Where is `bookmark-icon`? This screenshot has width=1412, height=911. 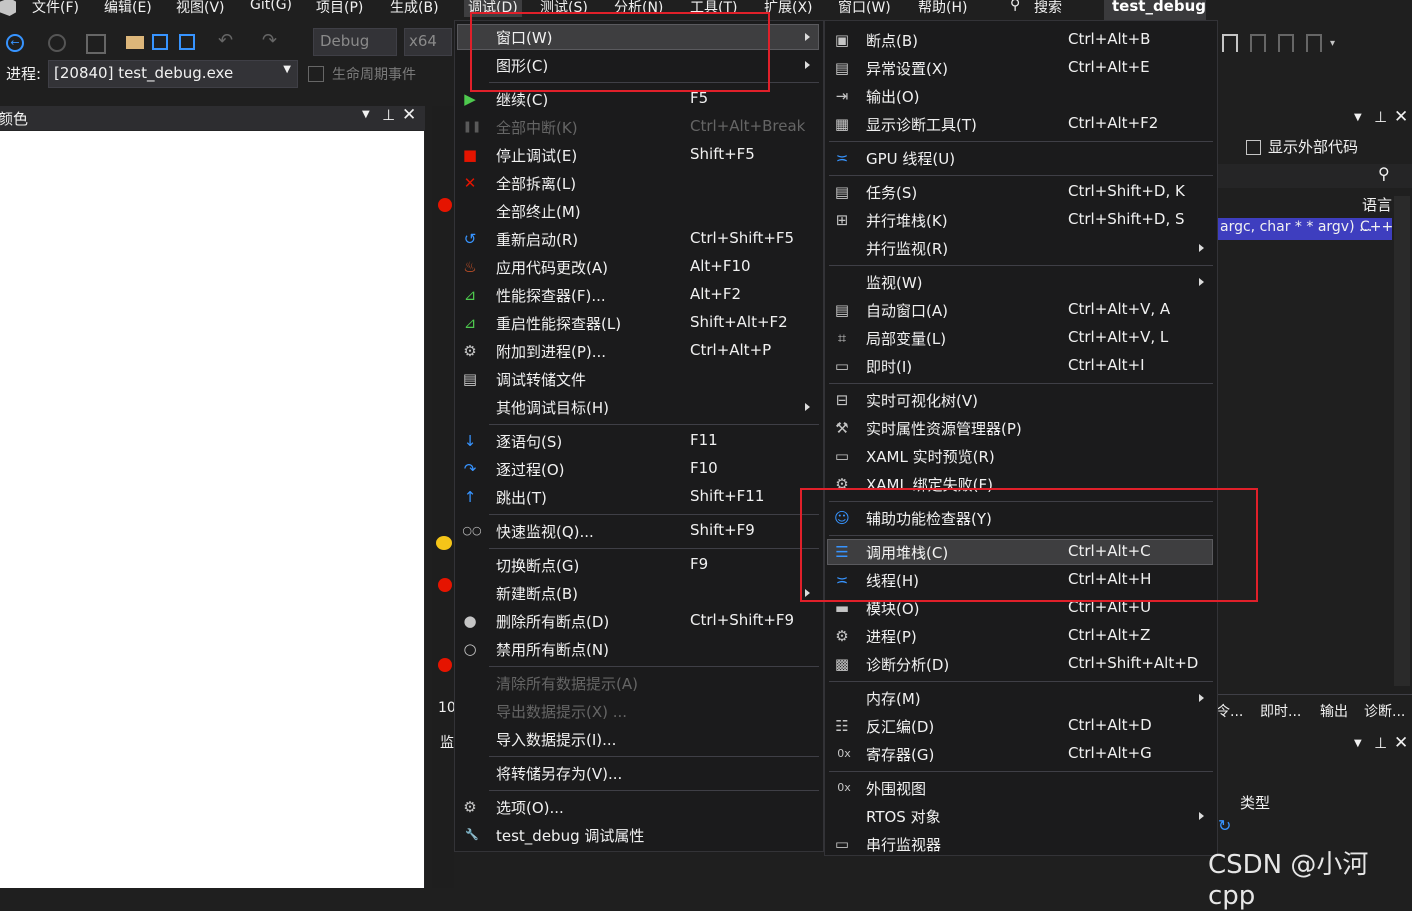 bookmark-icon is located at coordinates (1230, 43).